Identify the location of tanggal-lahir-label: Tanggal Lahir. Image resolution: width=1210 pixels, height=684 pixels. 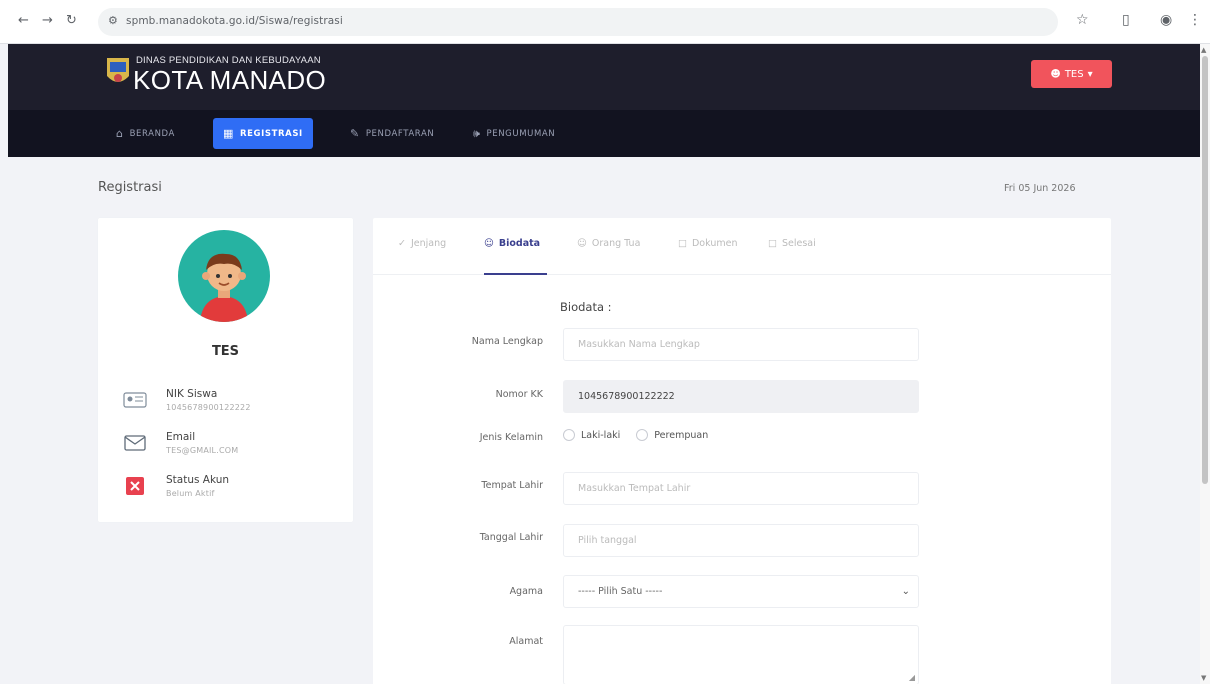
(511, 537).